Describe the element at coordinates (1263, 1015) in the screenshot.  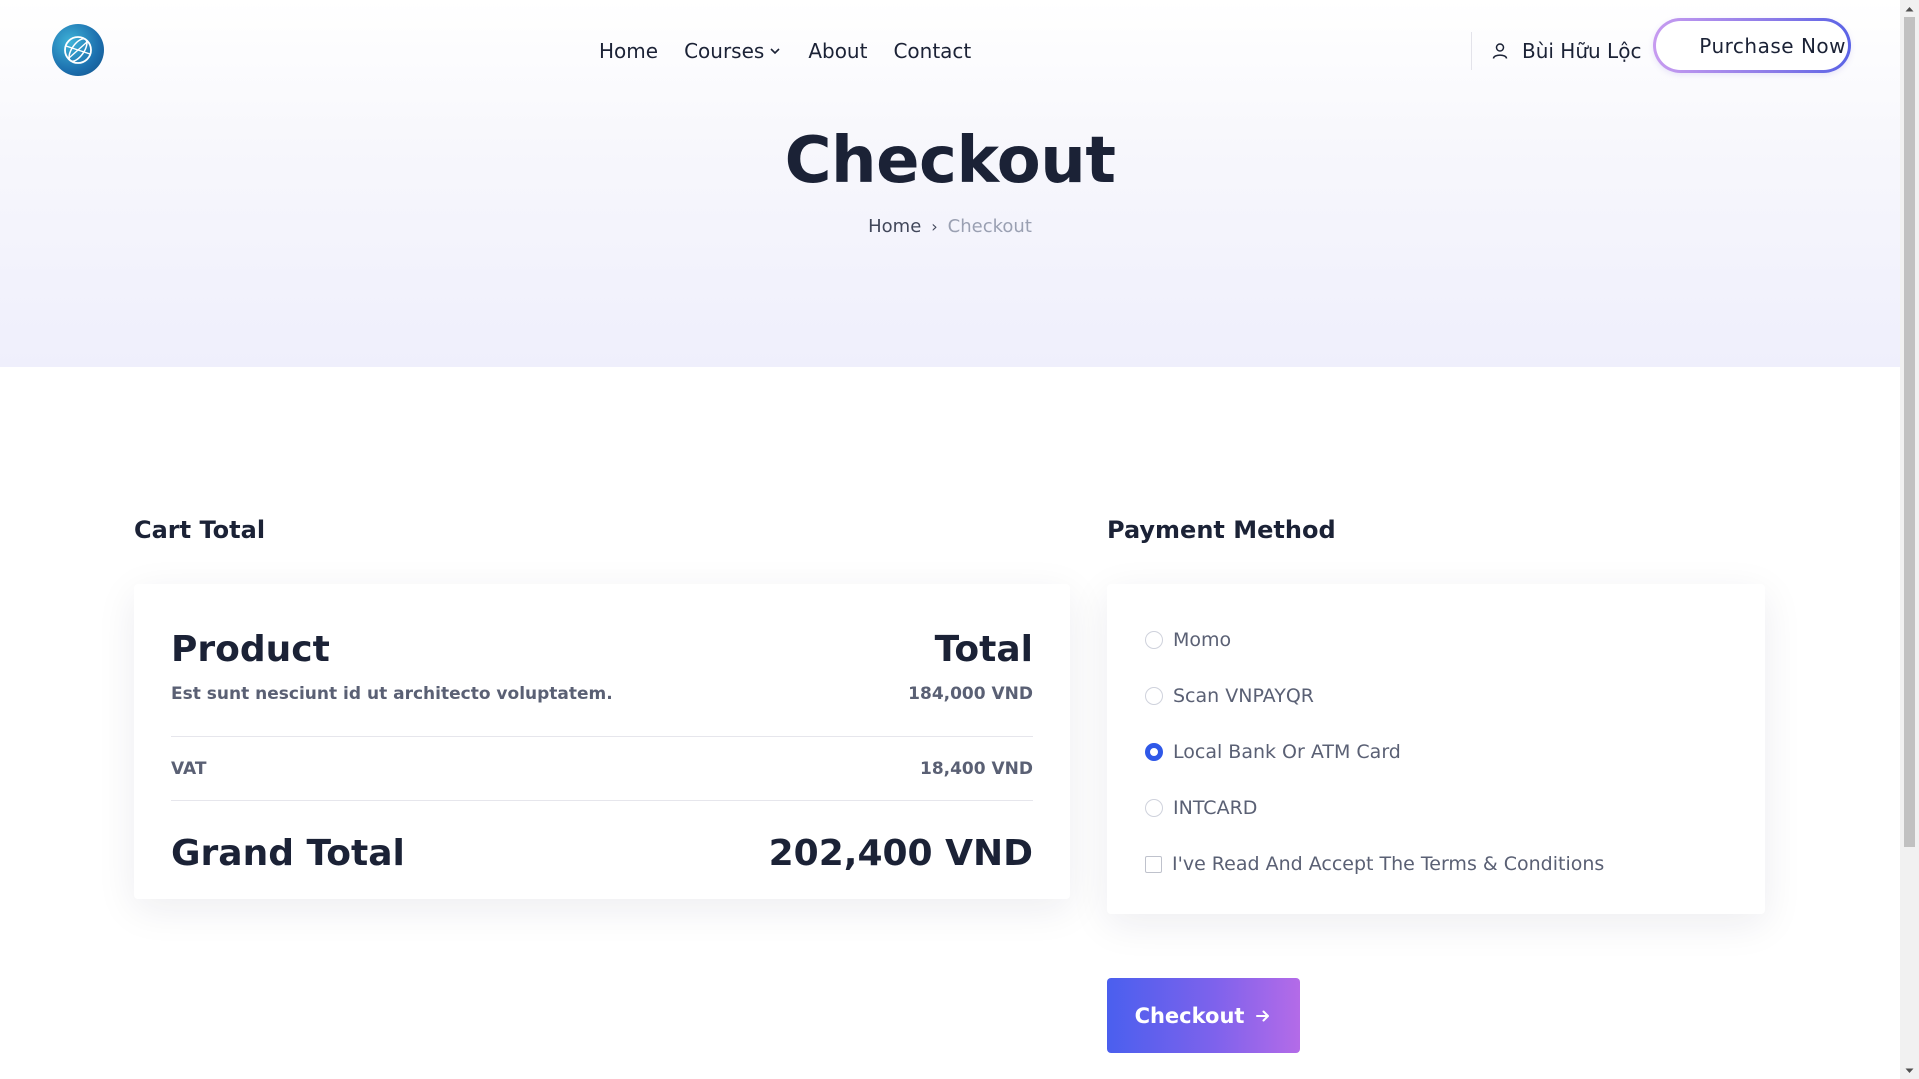
I see `arrow-right-icon` at that location.